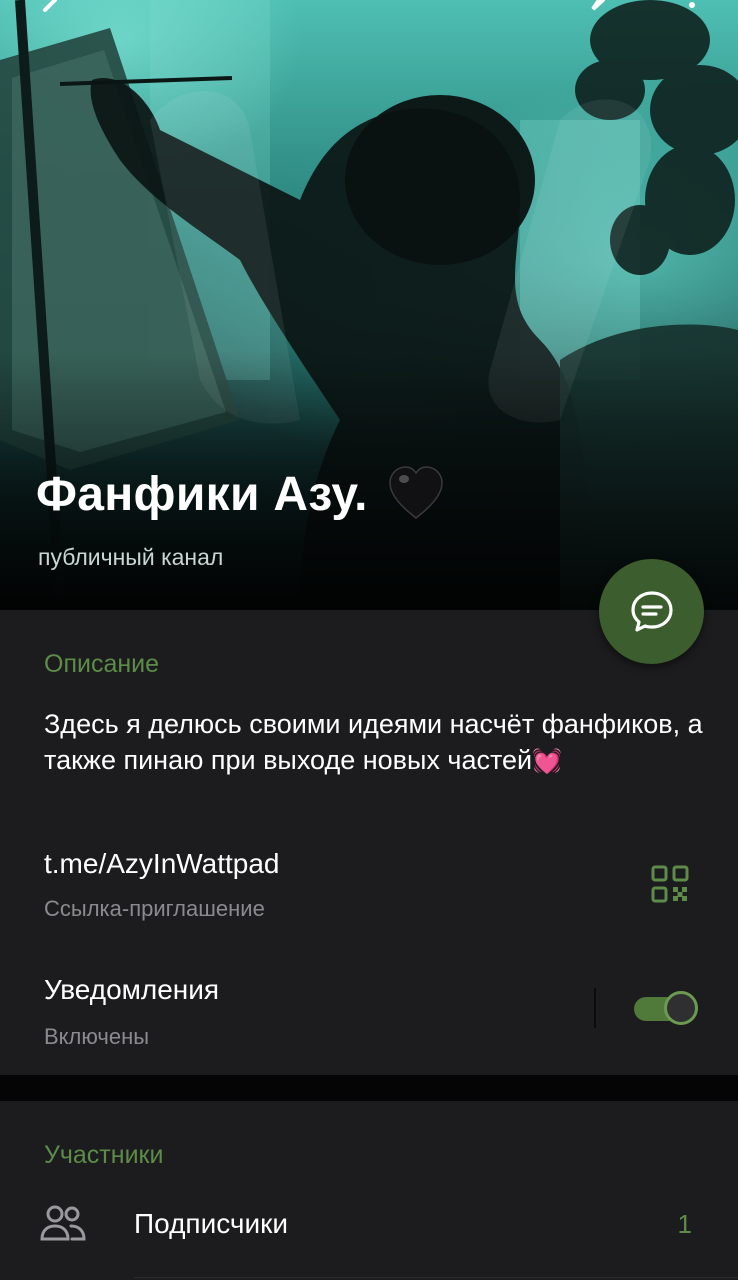 Image resolution: width=738 pixels, height=1280 pixels. Describe the element at coordinates (681, 1008) in the screenshot. I see `toggle-knob` at that location.